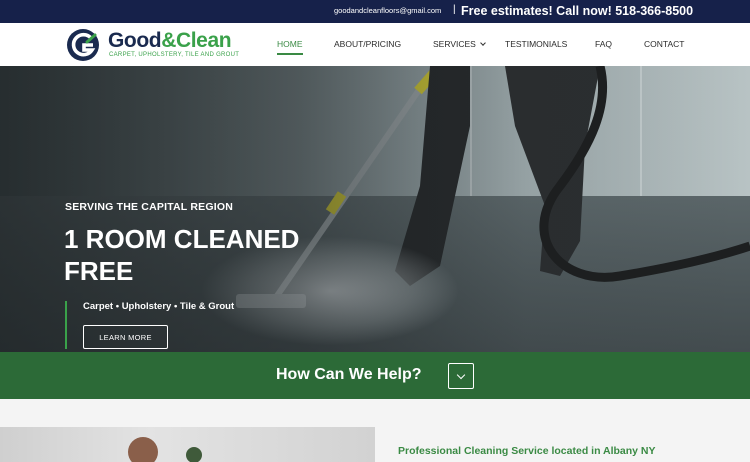  Describe the element at coordinates (194, 454) in the screenshot. I see `plant-photo-detail` at that location.